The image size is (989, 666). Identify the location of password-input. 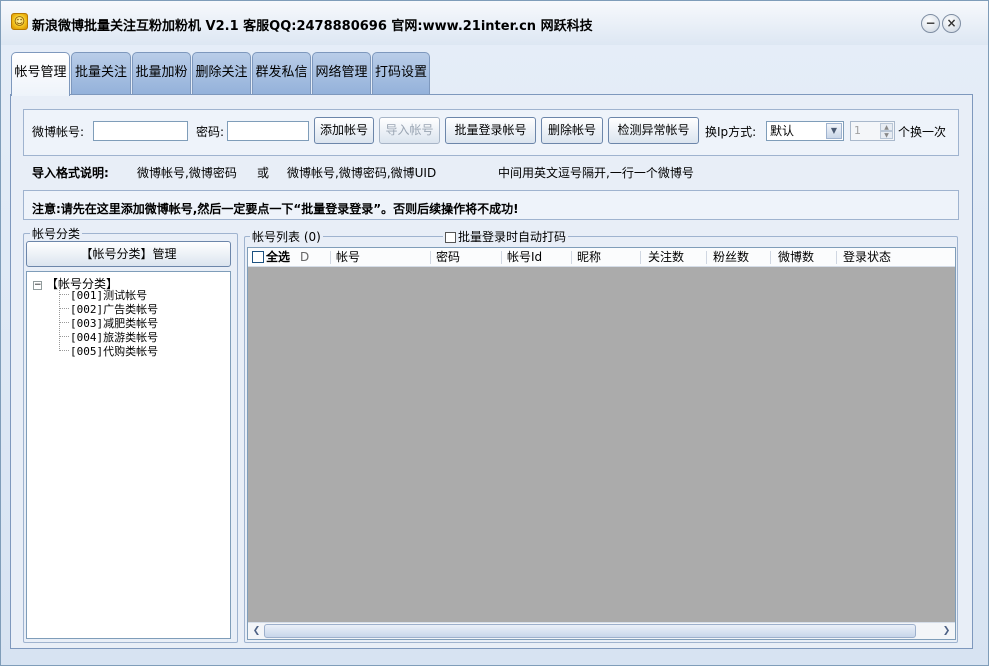
(268, 131).